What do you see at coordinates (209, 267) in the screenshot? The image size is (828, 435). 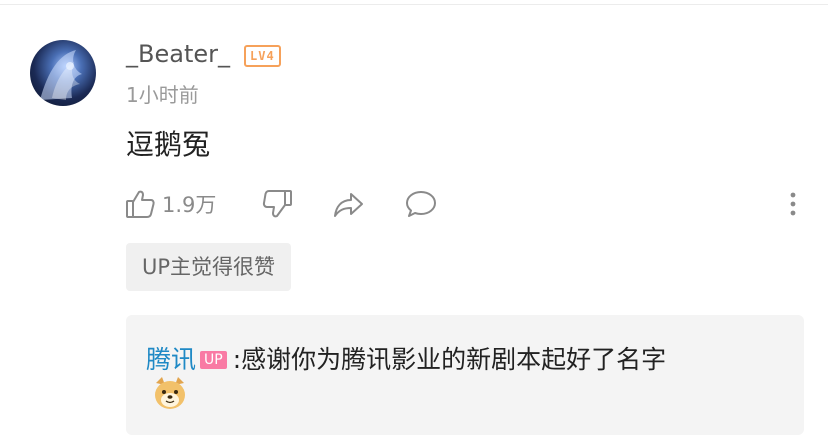 I see `up-liked-badge: UP主觉得很赞` at bounding box center [209, 267].